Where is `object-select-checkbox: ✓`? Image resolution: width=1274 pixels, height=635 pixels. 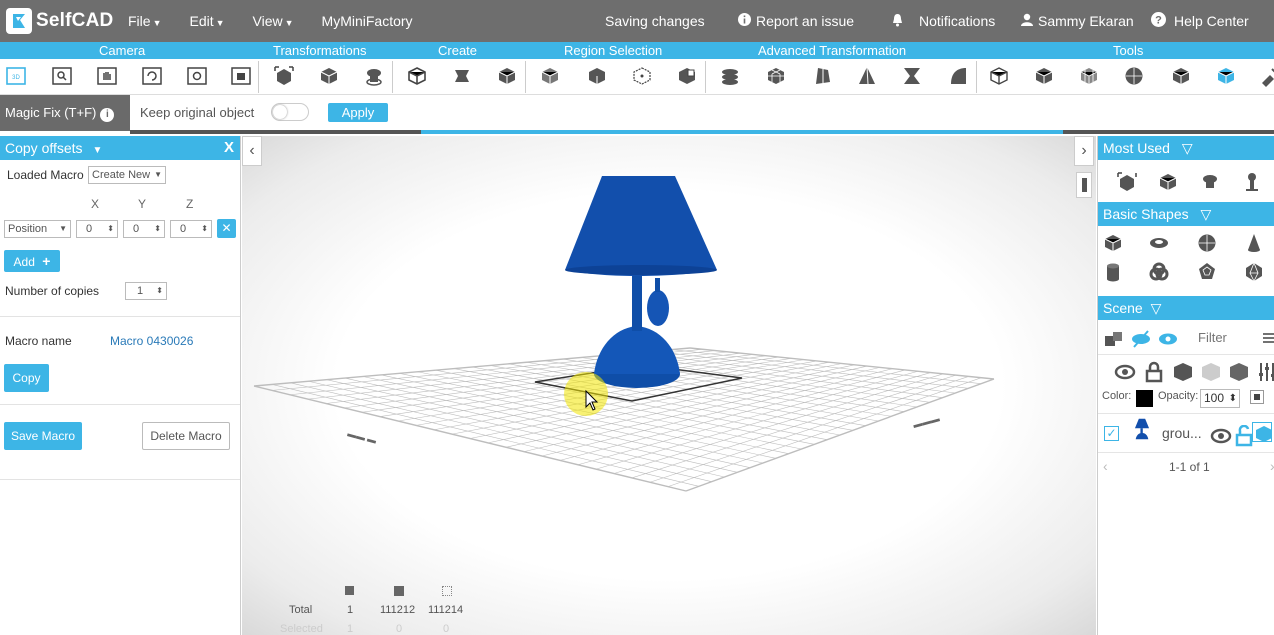 object-select-checkbox: ✓ is located at coordinates (1111, 433).